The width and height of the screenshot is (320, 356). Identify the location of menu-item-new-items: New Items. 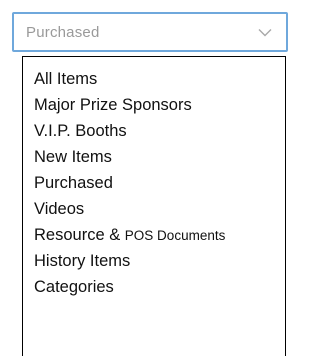
(154, 157).